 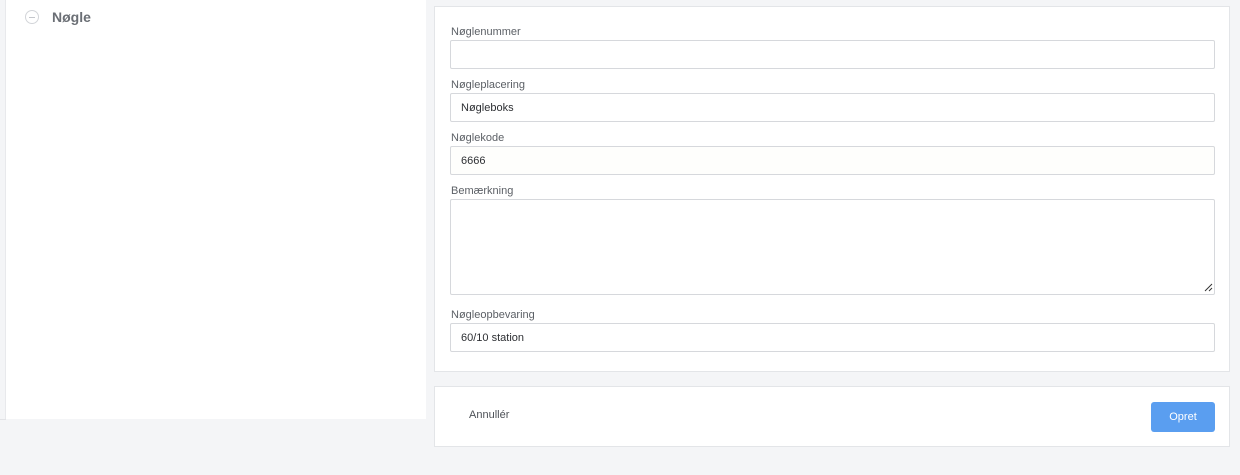 What do you see at coordinates (493, 315) in the screenshot?
I see `key-storage-label: Nøgleopbevaring` at bounding box center [493, 315].